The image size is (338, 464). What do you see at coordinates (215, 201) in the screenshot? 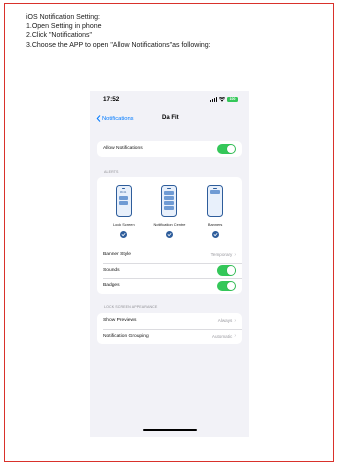
I see `banners-phone-icon` at bounding box center [215, 201].